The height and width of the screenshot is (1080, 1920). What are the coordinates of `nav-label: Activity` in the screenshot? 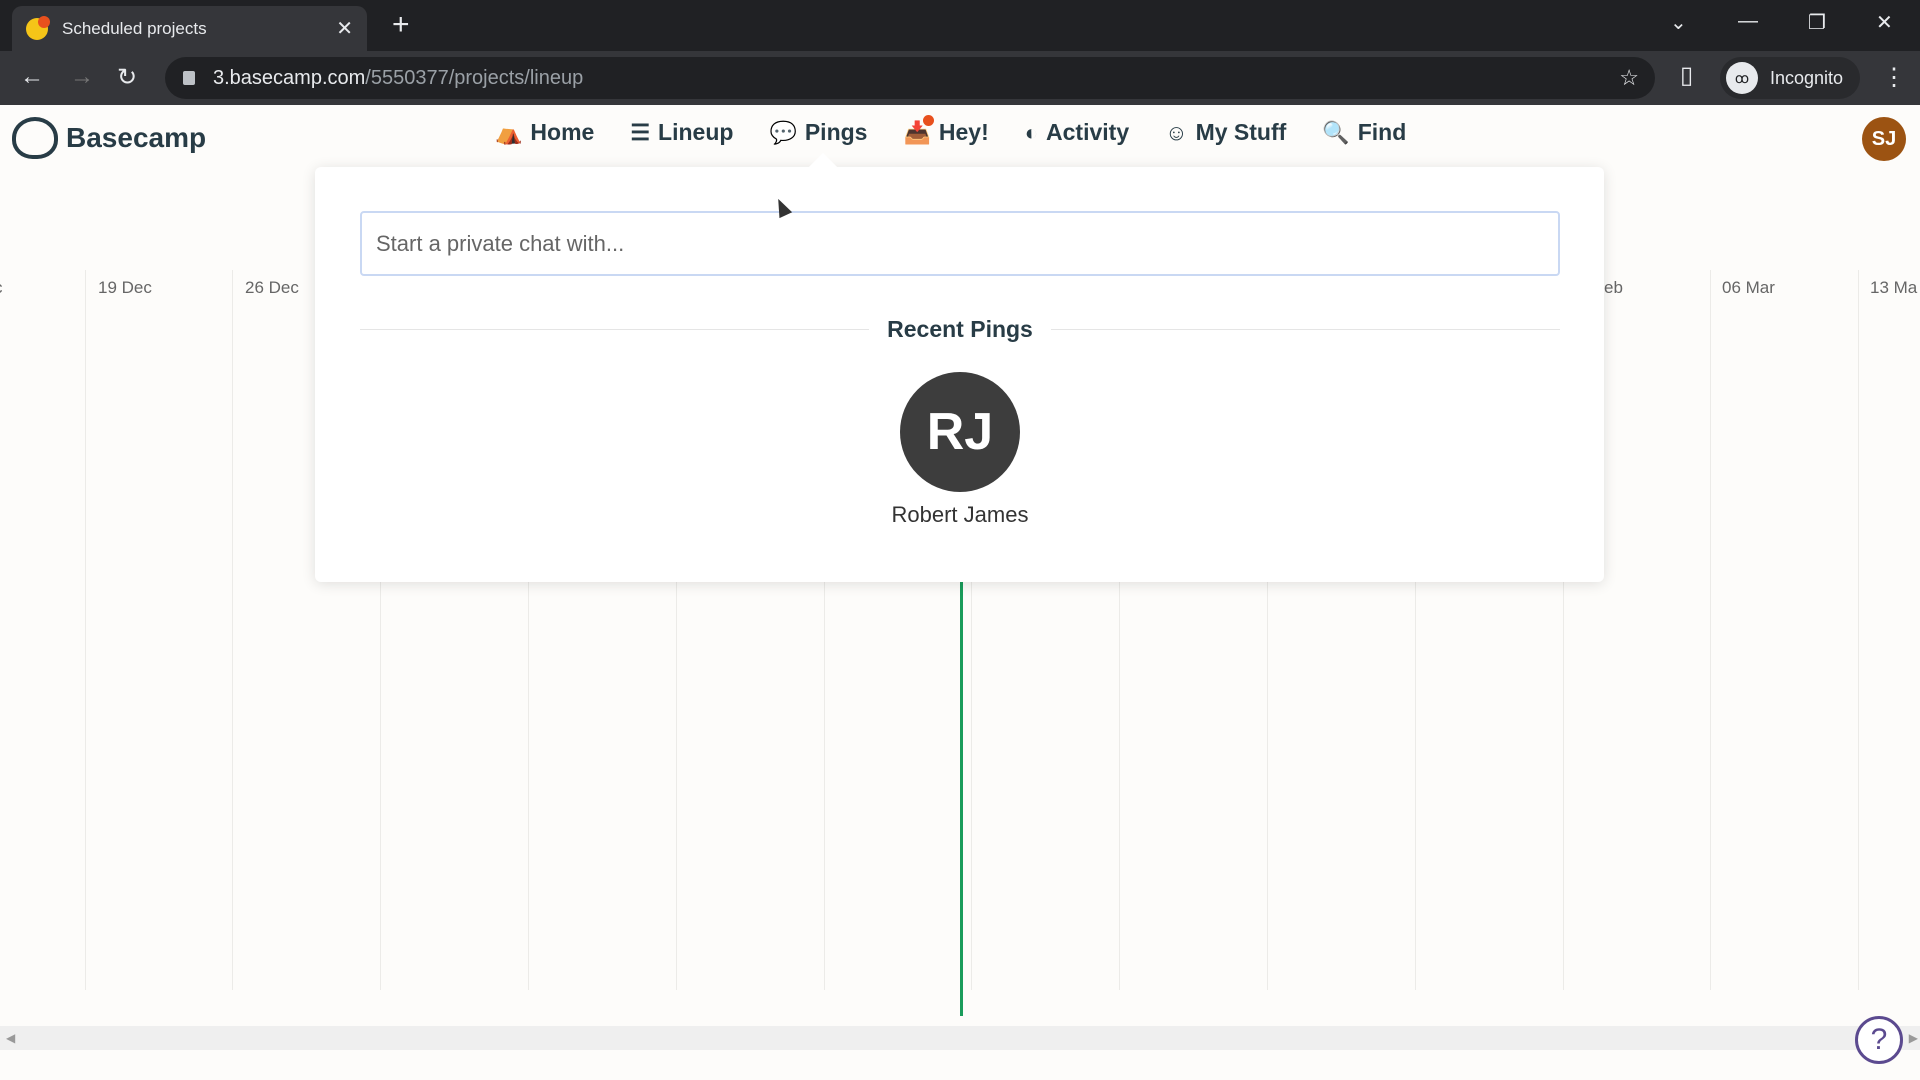 It's located at (1088, 132).